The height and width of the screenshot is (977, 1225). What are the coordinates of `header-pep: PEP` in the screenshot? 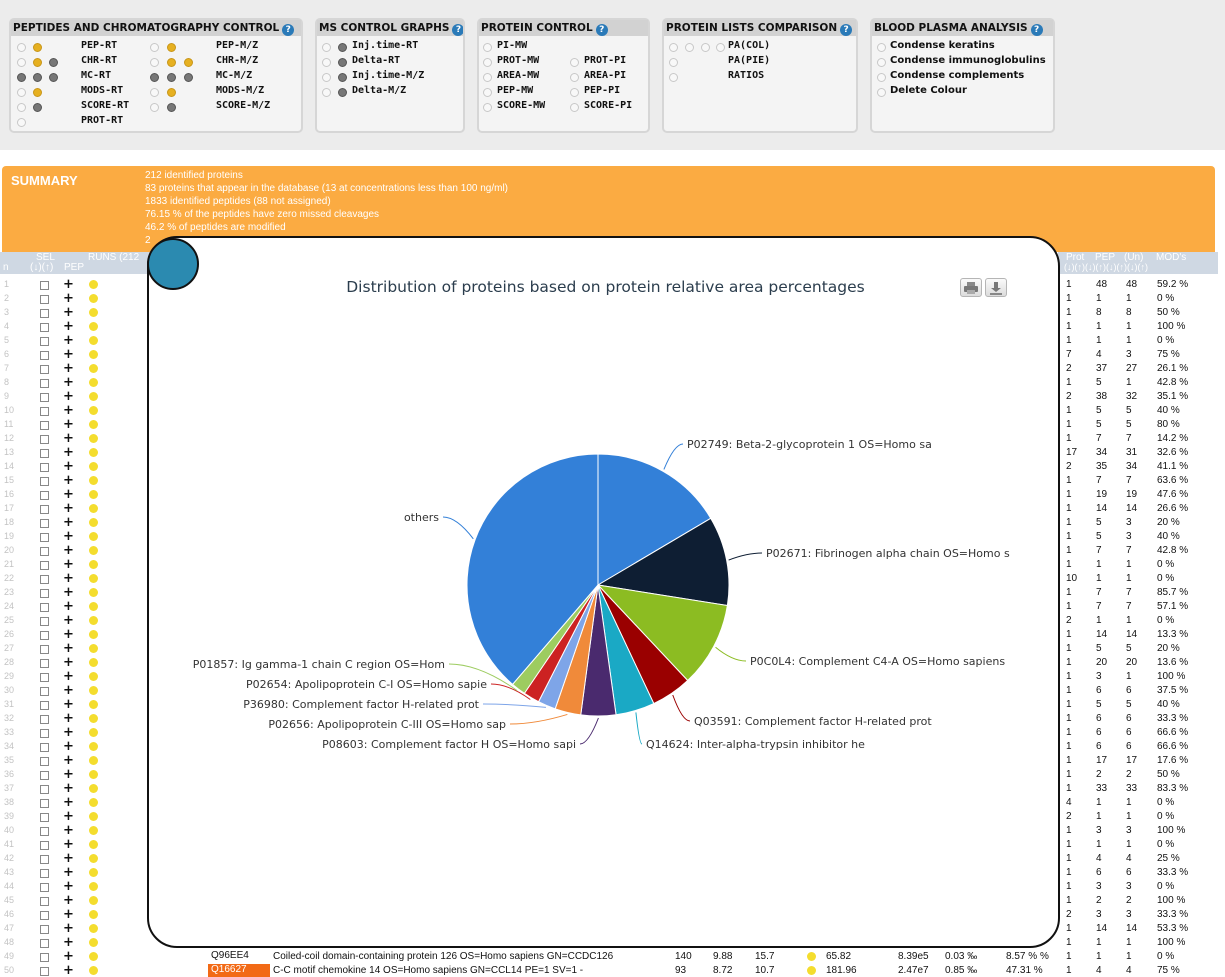 It's located at (74, 267).